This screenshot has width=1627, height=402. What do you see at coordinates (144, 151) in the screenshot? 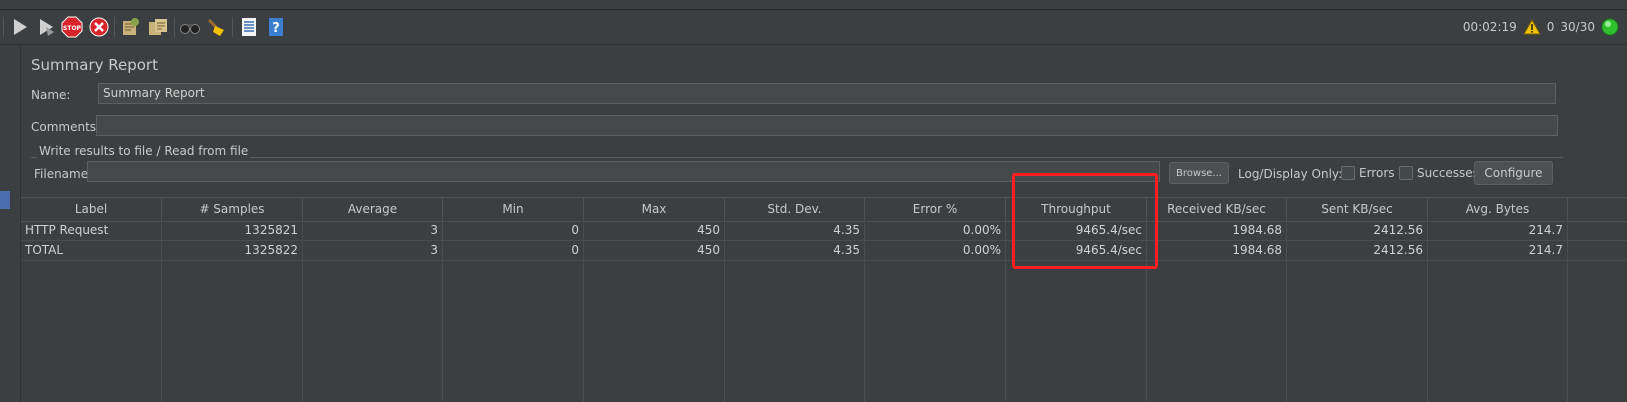
I see `file-group-title: Write results to file / Read from file` at bounding box center [144, 151].